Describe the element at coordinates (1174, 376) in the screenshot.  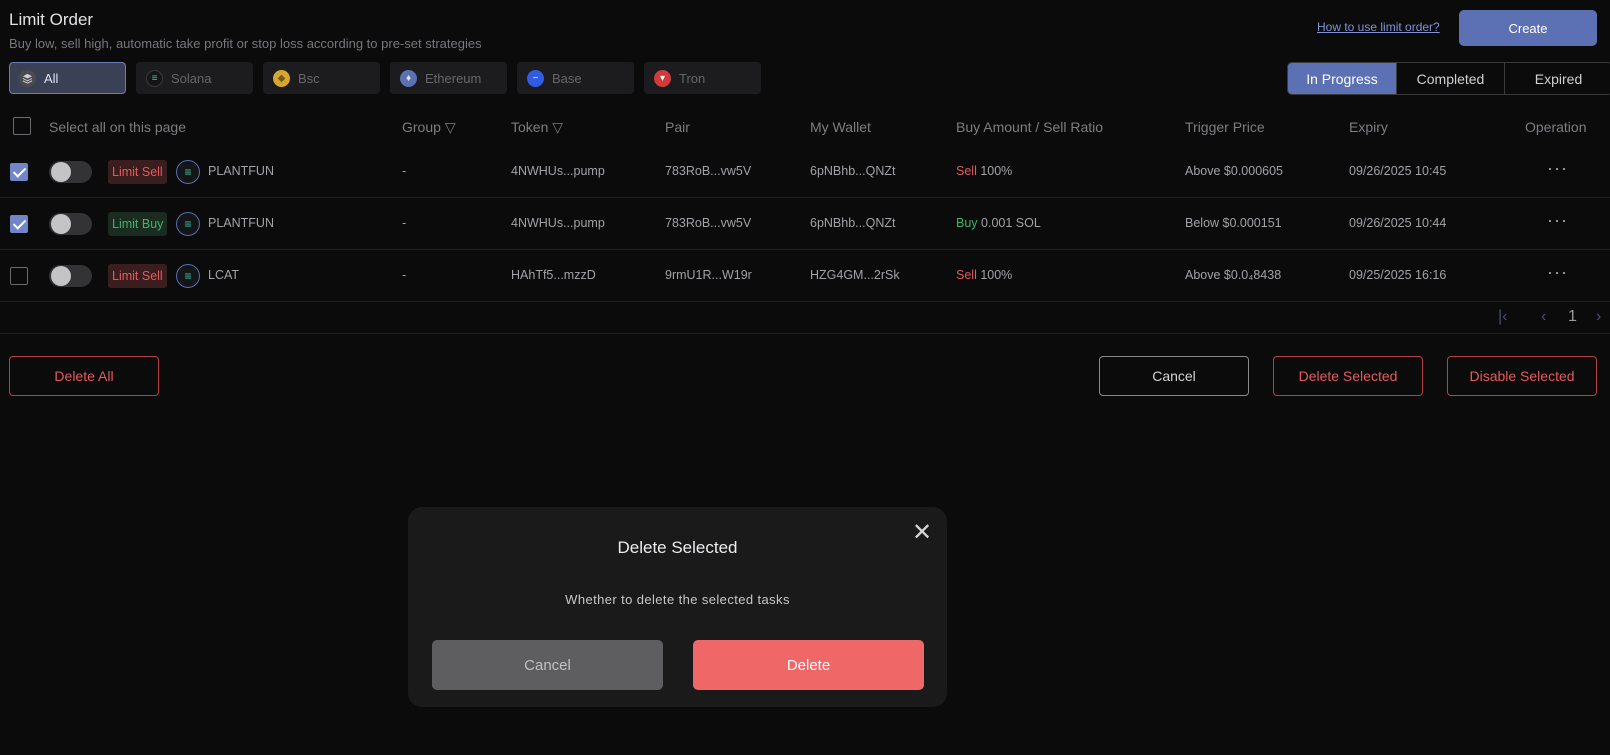
I see `cancel-button: Cancel` at that location.